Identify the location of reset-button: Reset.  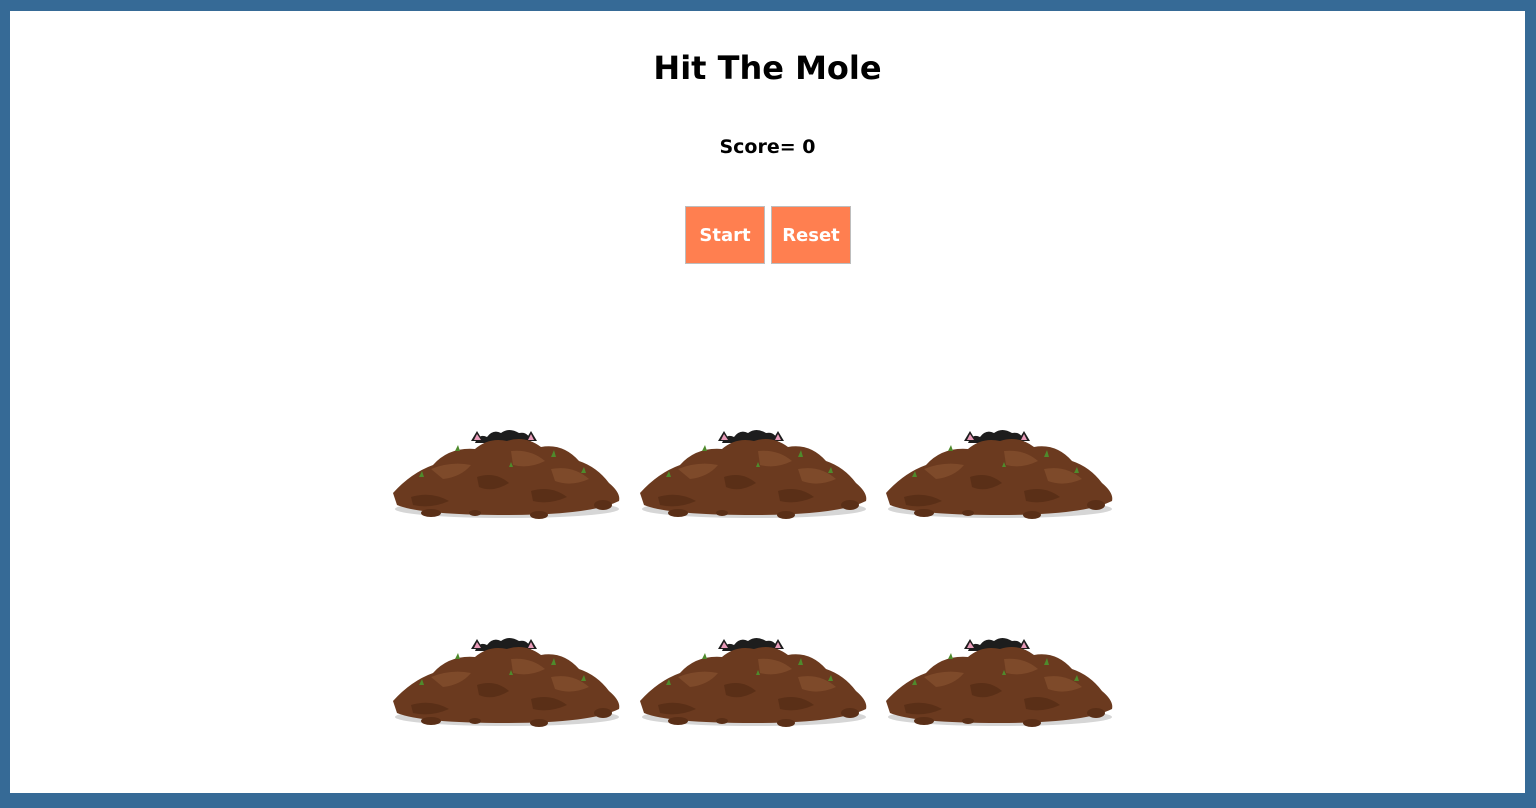
(811, 235).